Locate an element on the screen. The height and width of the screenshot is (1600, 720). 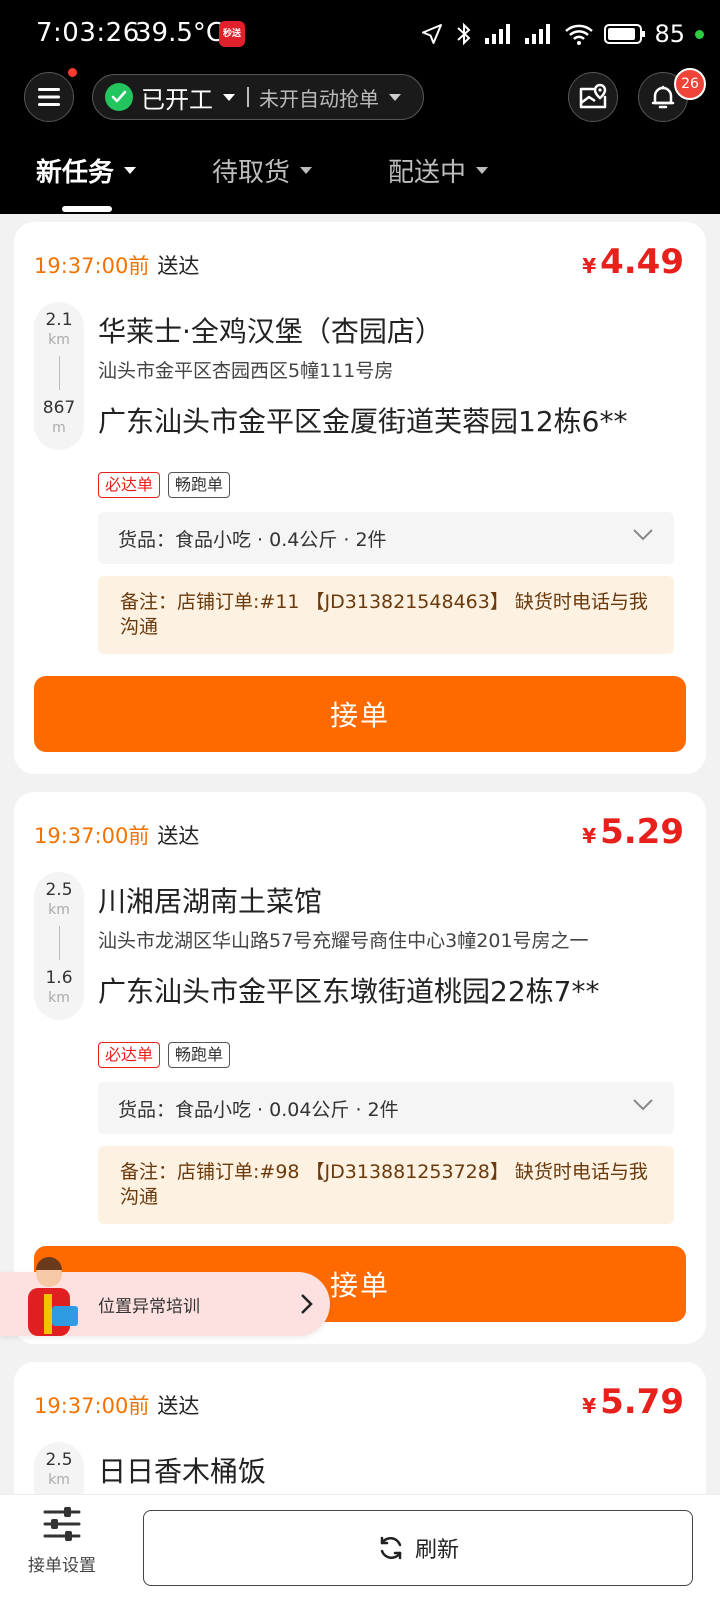
check-icon is located at coordinates (119, 97).